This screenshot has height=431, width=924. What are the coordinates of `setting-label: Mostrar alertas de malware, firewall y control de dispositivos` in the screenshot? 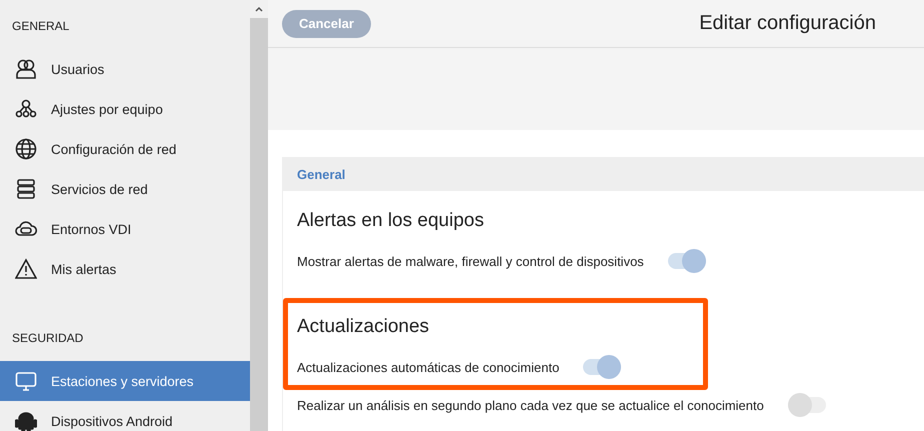 It's located at (470, 261).